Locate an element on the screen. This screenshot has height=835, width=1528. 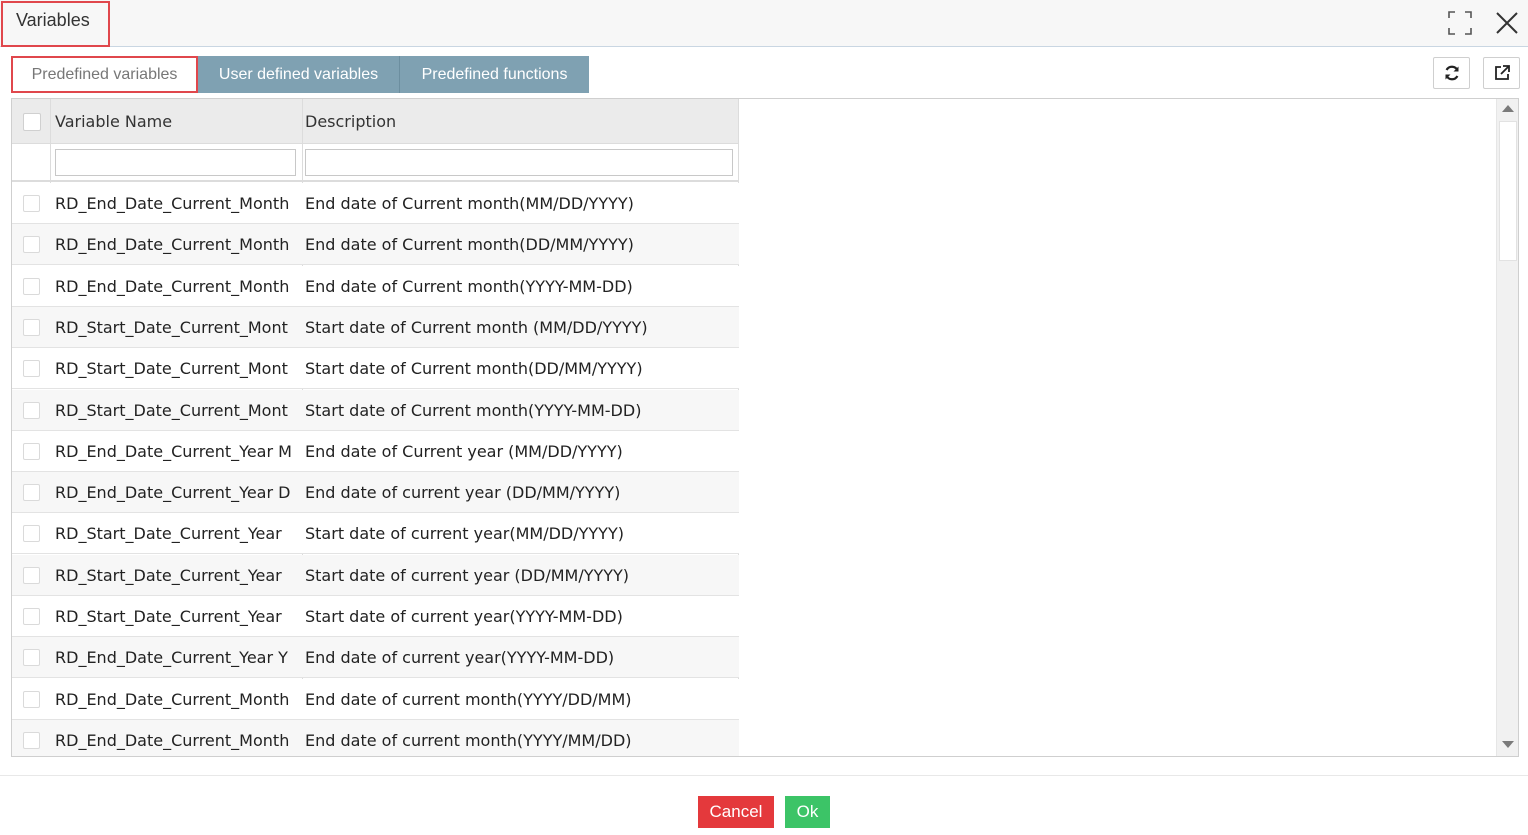
ok-button: Ok is located at coordinates (807, 812).